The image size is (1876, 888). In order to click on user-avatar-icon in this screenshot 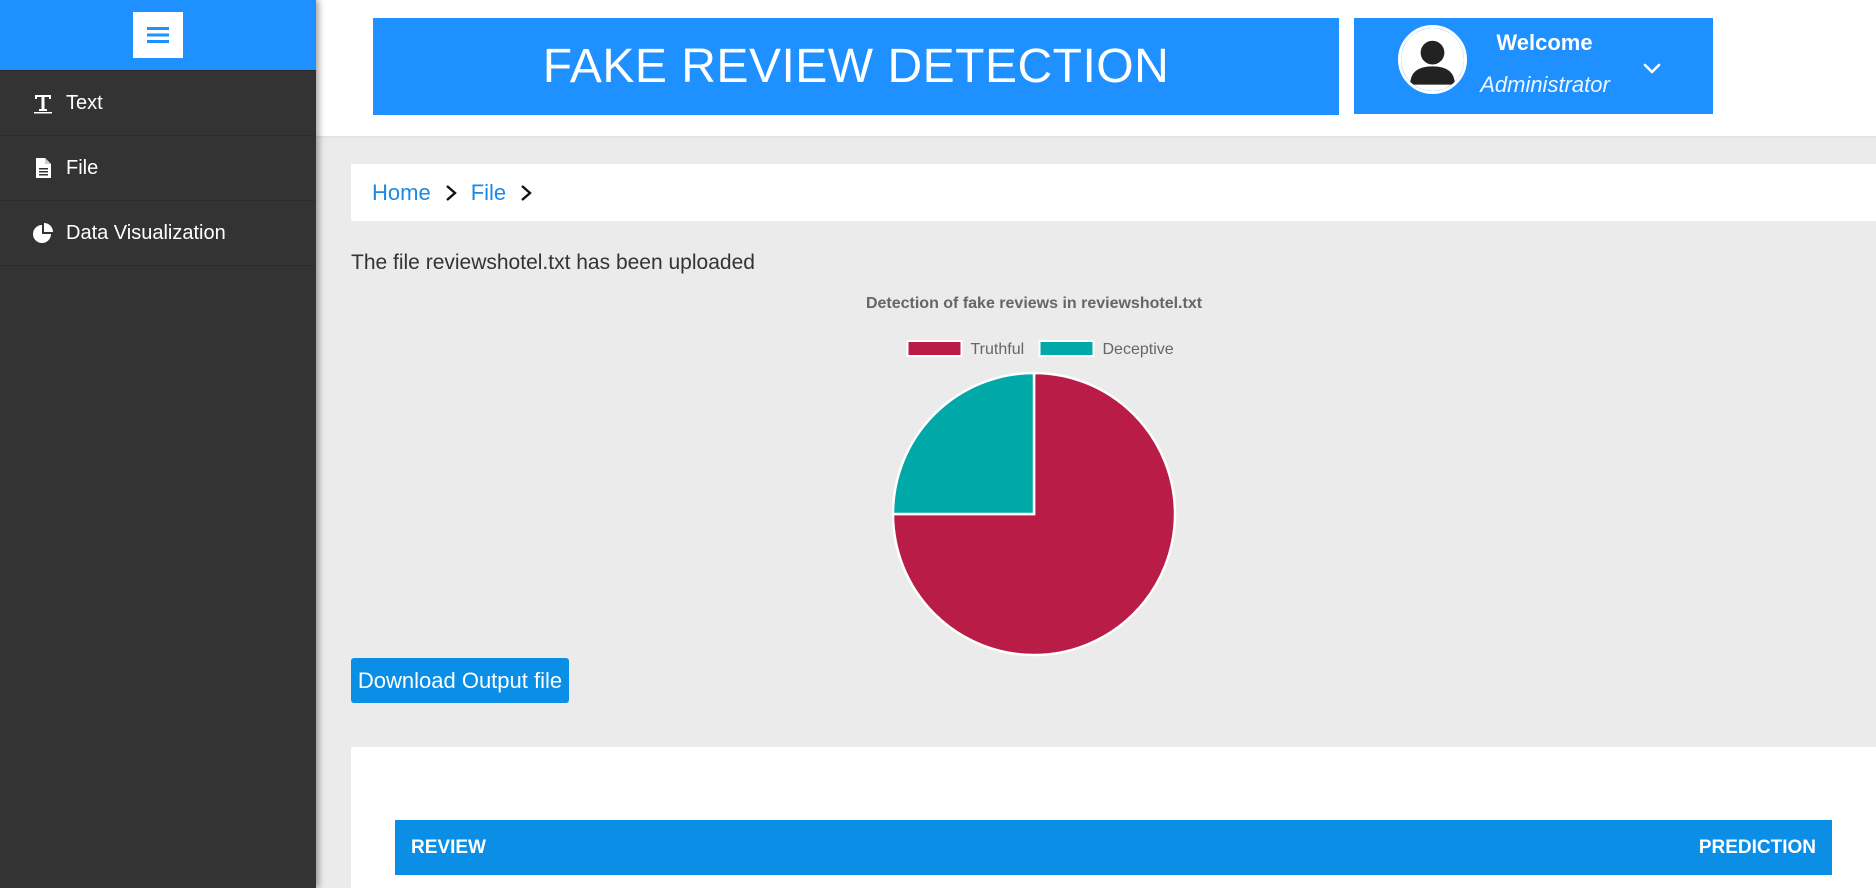, I will do `click(1432, 59)`.